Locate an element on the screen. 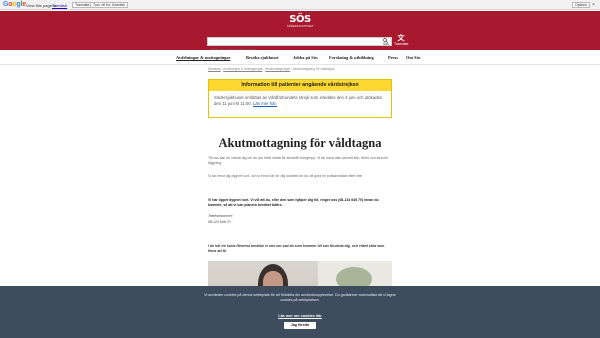  site-header: SÖS SÖDERSJUKHUSET Sök 文 Translate is located at coordinates (300, 32).